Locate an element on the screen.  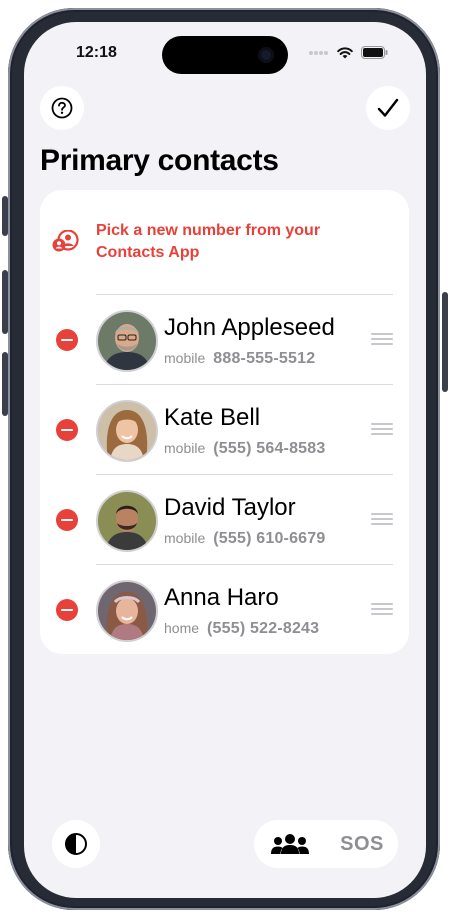
mode-segmented-control: SOS is located at coordinates (326, 844).